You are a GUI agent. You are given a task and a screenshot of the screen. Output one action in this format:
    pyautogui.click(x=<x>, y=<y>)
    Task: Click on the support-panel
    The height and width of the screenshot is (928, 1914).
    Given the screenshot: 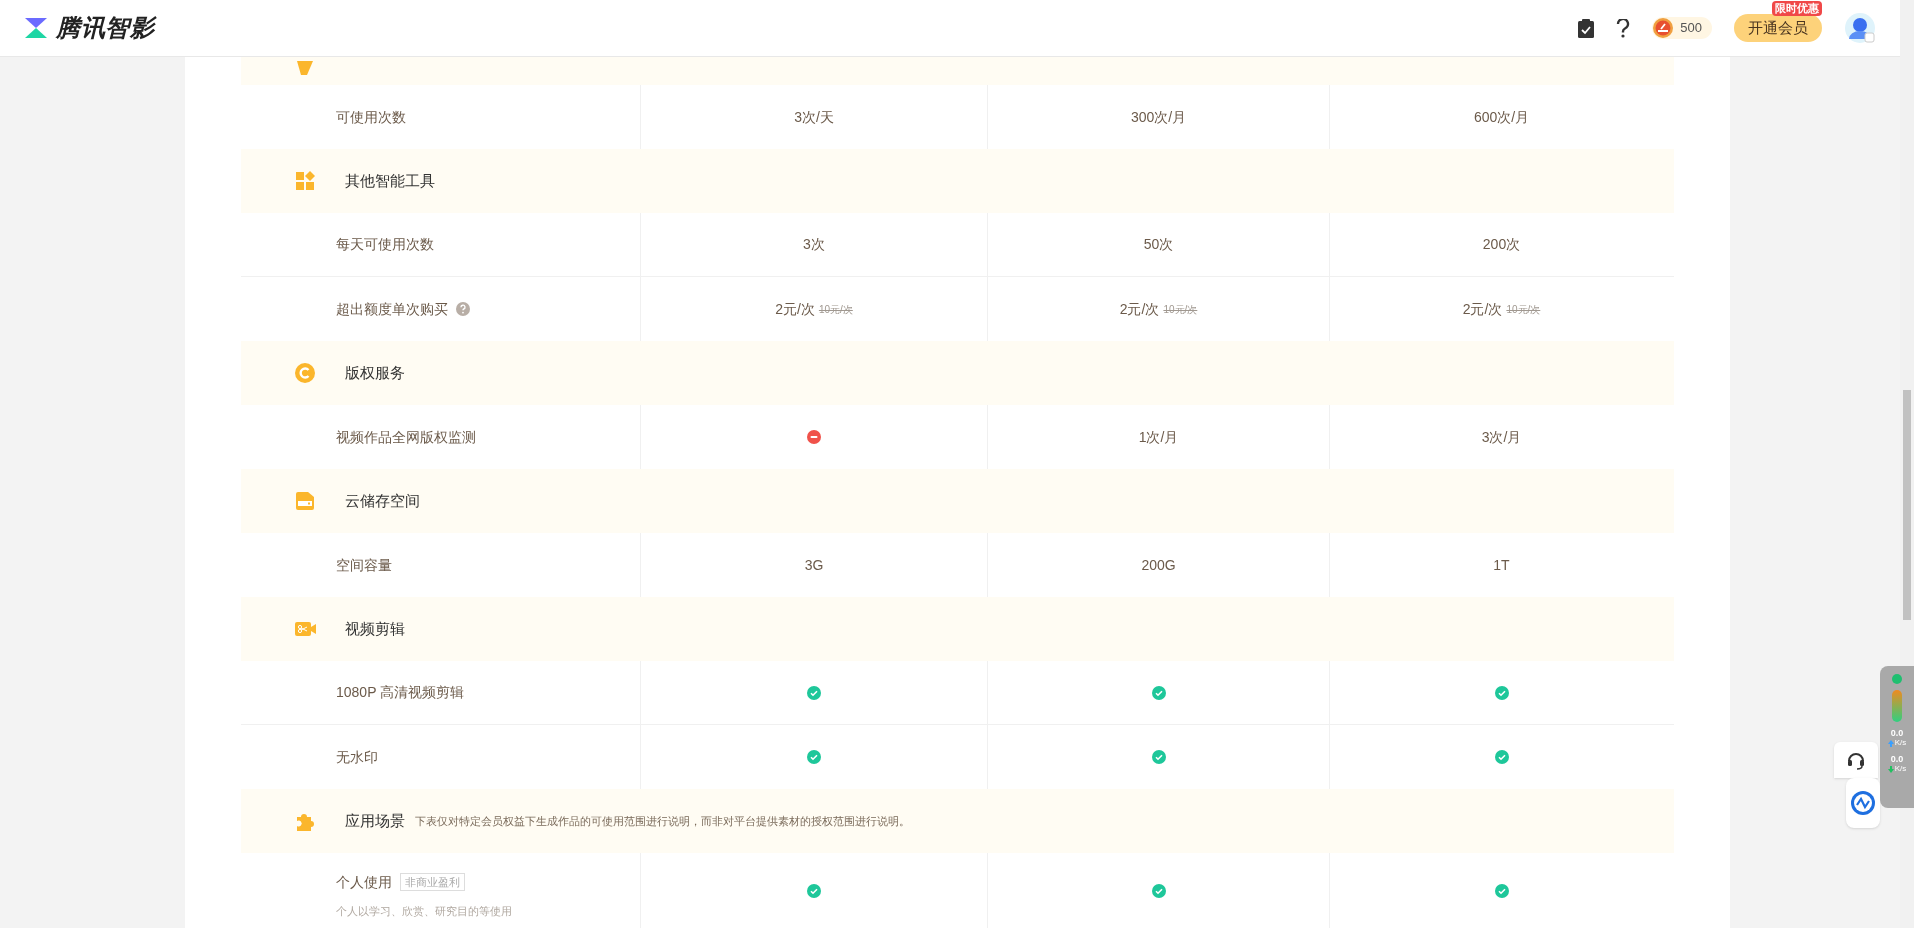 What is the action you would take?
    pyautogui.click(x=1856, y=760)
    